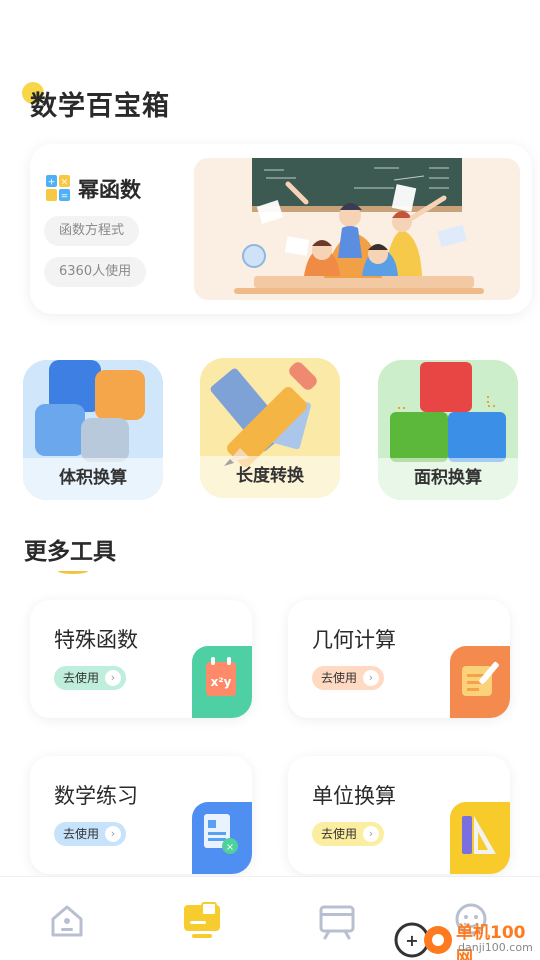 The image size is (540, 960). What do you see at coordinates (96, 640) in the screenshot?
I see `tool-name: 特殊函数` at bounding box center [96, 640].